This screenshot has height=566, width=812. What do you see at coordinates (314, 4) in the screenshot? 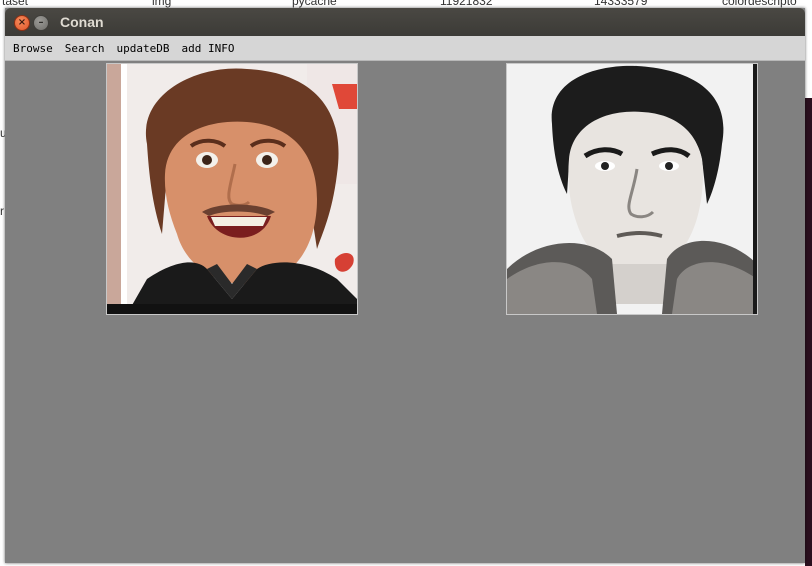
I see `background-file-name: pycache` at bounding box center [314, 4].